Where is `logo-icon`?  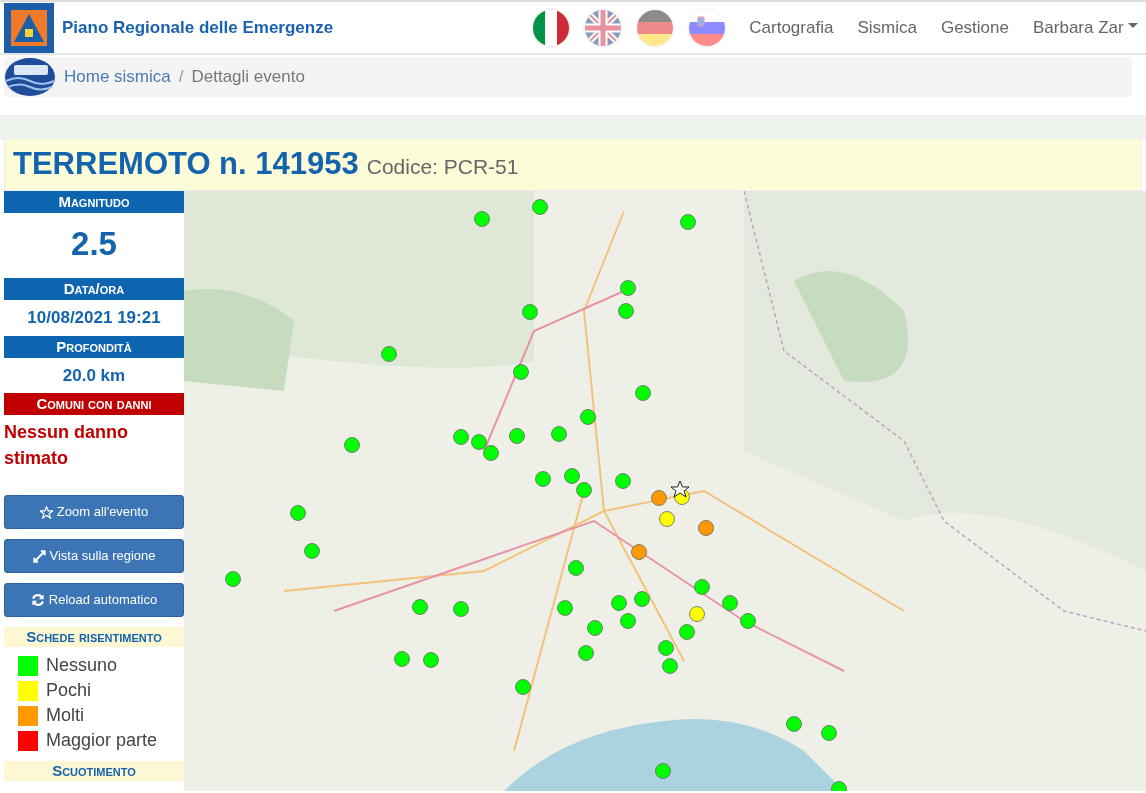 logo-icon is located at coordinates (29, 27).